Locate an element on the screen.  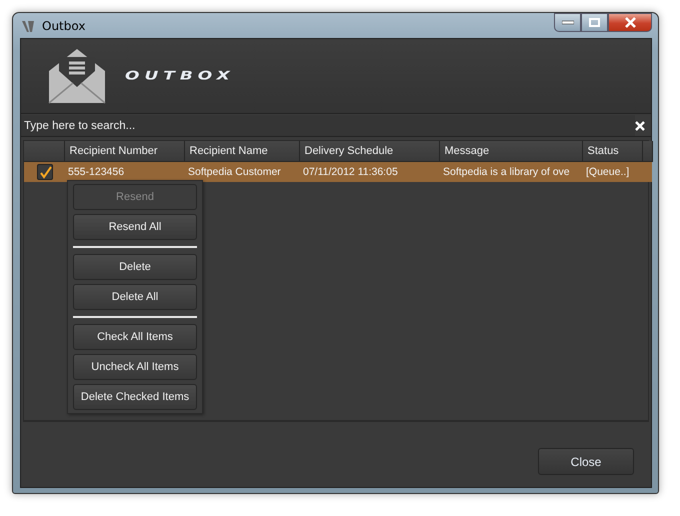
close-button is located at coordinates (630, 22).